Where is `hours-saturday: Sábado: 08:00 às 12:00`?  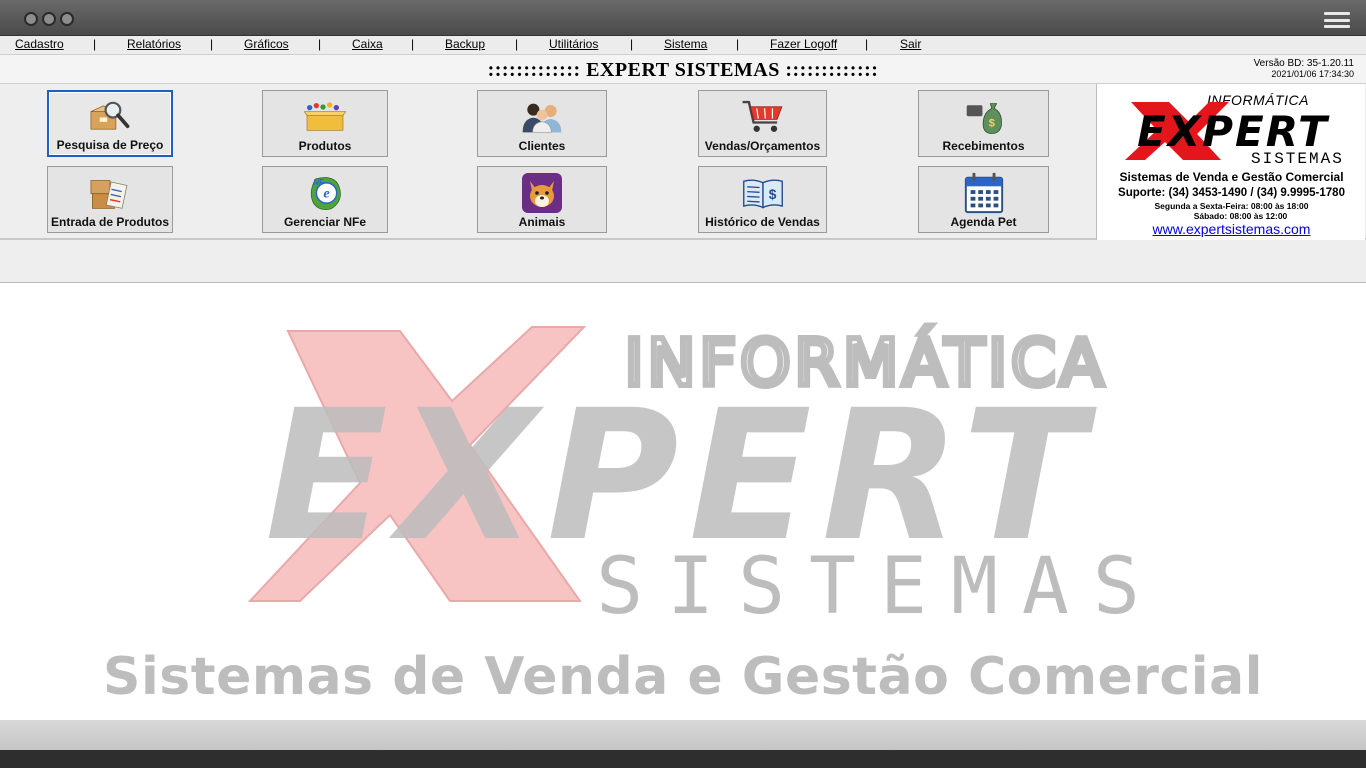
hours-saturday: Sábado: 08:00 às 12:00 is located at coordinates (1240, 216).